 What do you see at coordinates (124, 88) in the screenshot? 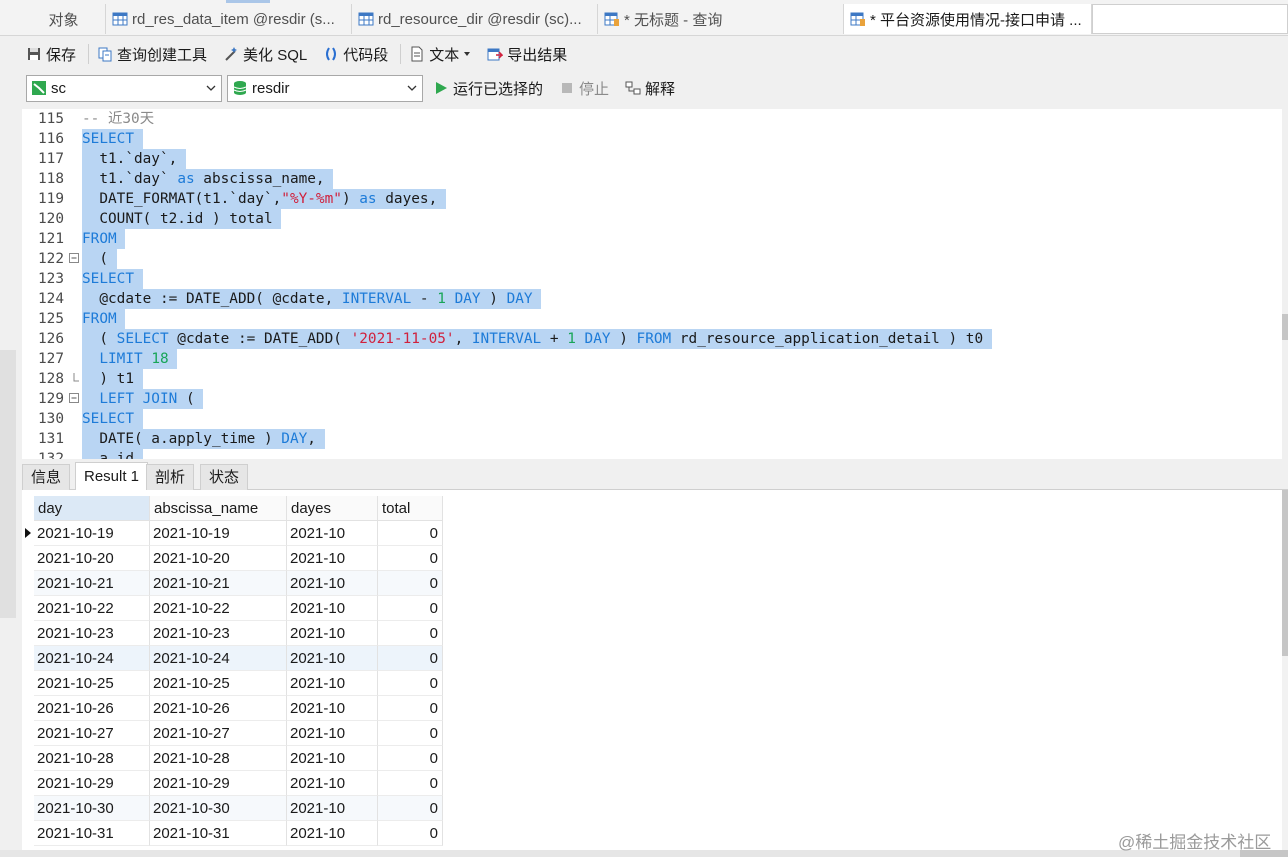
I see `connection-select: sc` at bounding box center [124, 88].